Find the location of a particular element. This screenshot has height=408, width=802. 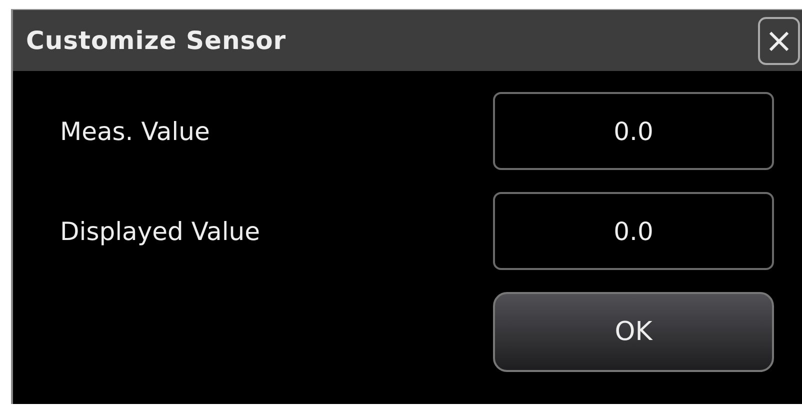

field-label: Displayed Value is located at coordinates (160, 231).